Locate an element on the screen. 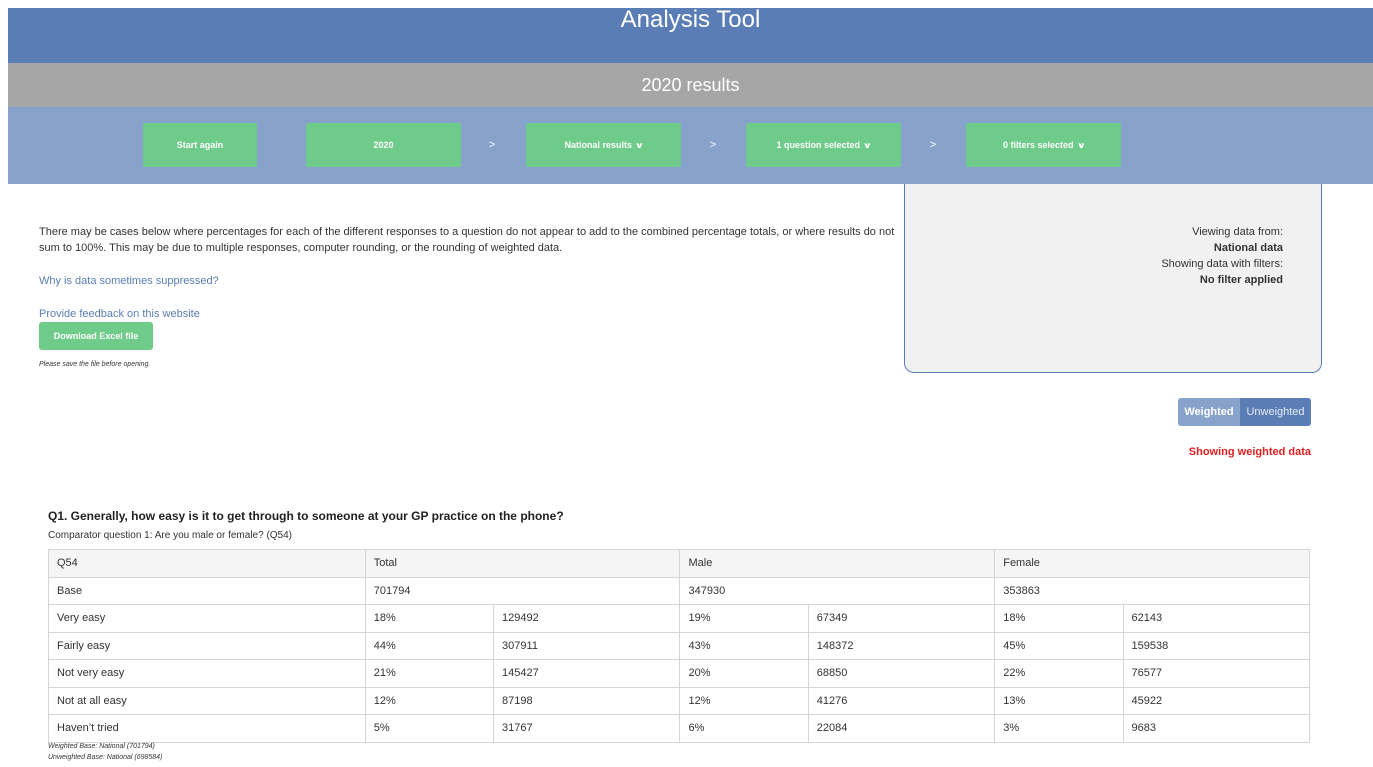  viewing-label: Viewing data from: is located at coordinates (1237, 232).